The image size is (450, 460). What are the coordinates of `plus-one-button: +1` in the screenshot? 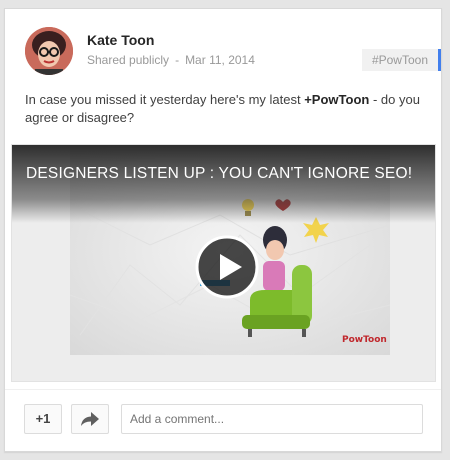 It's located at (43, 419).